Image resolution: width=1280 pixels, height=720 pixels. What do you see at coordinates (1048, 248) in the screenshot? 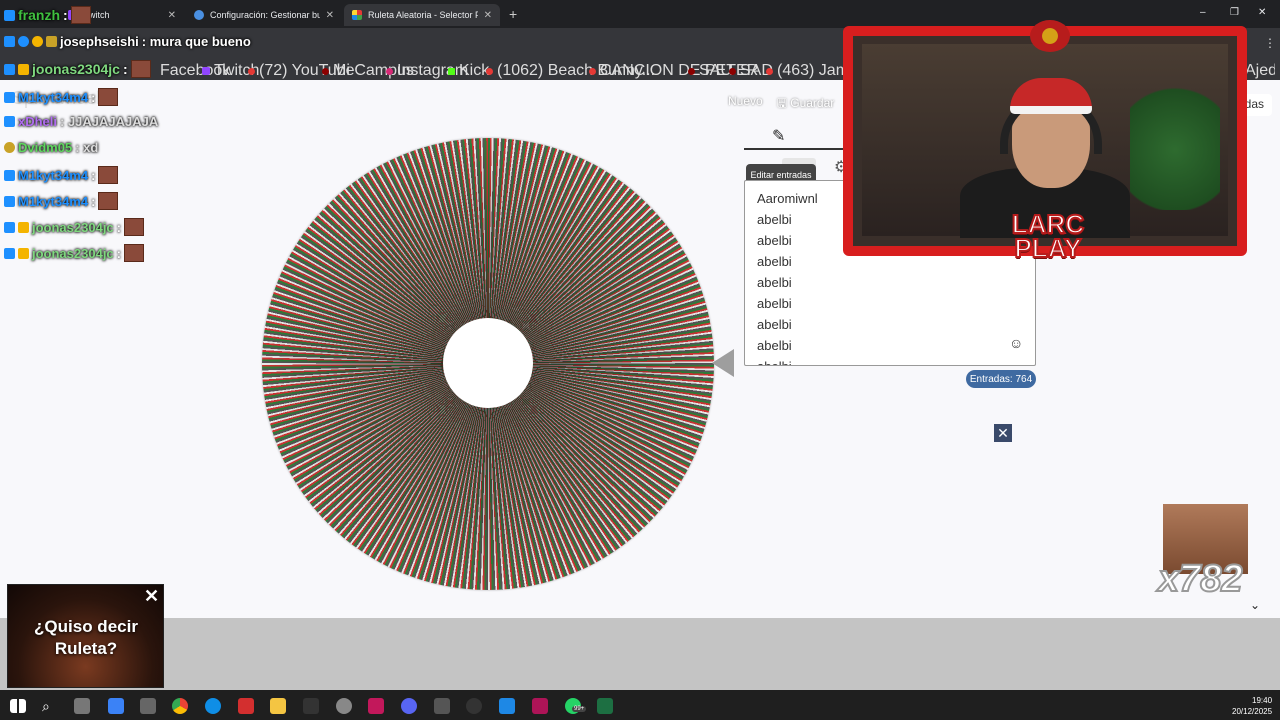
I see `logo-line: PLAY` at bounding box center [1048, 248].